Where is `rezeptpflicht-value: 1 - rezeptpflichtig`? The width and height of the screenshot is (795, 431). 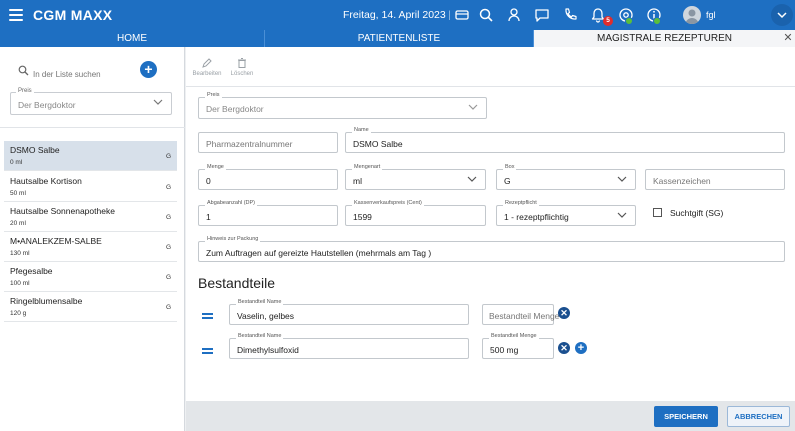 rezeptpflicht-value: 1 - rezeptpflichtig is located at coordinates (536, 217).